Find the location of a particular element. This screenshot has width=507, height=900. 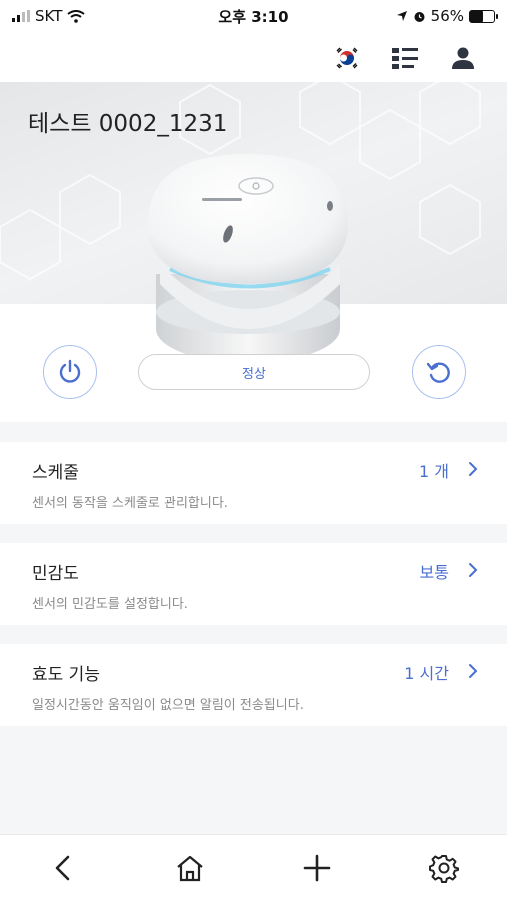

schedule-title: 스케줄 is located at coordinates (55, 473).